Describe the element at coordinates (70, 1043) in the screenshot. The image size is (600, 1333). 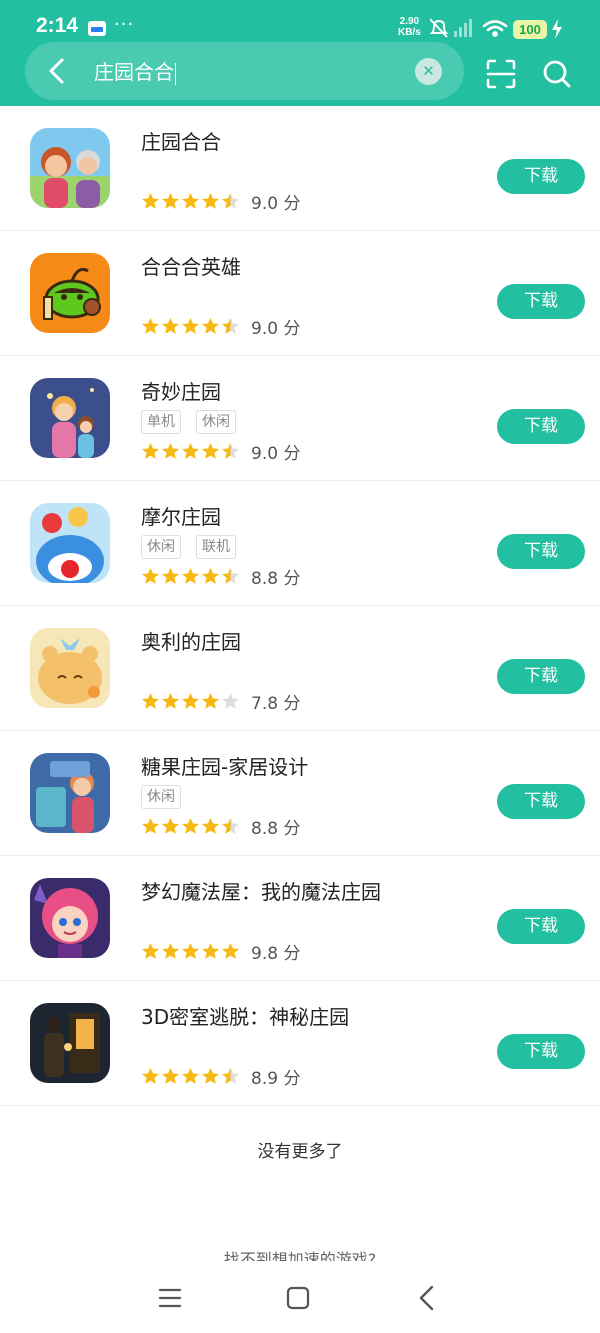
I see `app-icon-3d-mishi-taotuo` at that location.